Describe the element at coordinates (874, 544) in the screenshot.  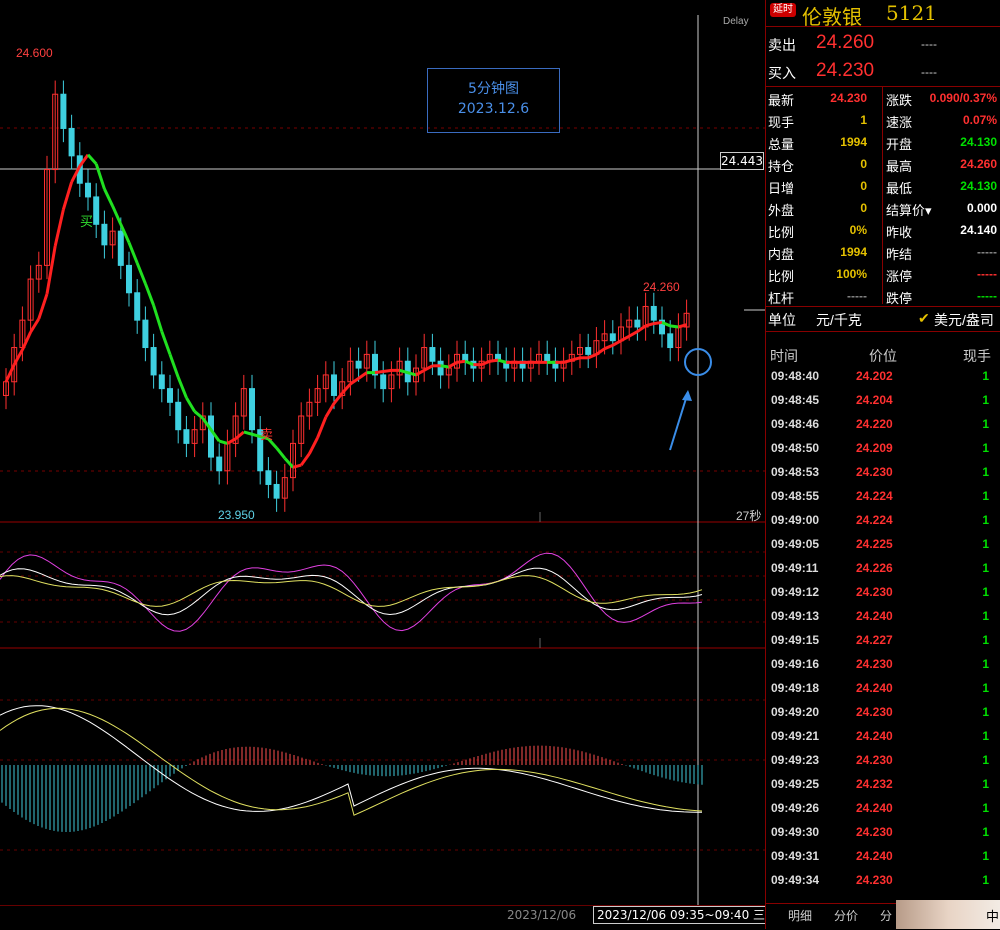
I see `tick-price: 24.225` at that location.